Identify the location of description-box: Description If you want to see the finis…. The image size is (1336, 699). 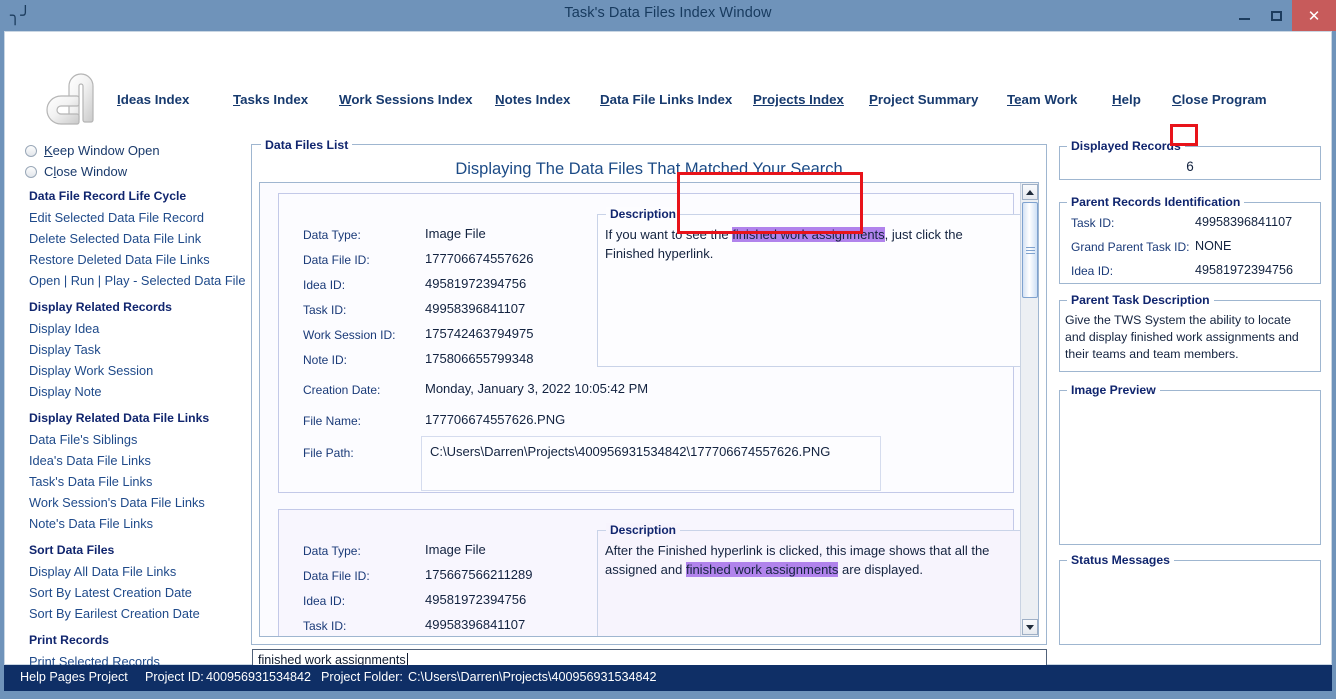
(809, 287).